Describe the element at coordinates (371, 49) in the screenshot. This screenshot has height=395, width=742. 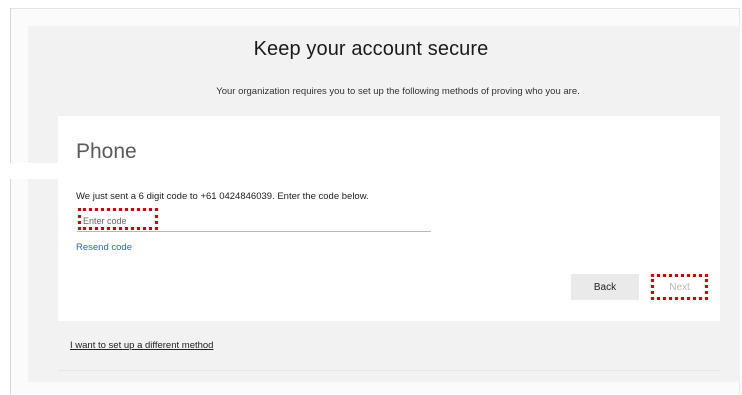
I see `page-title: Keep your account secure` at that location.